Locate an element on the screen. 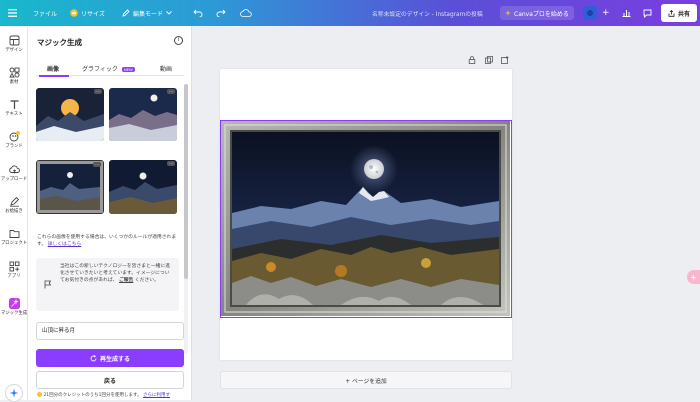 This screenshot has width=700, height=402. crown-icon is located at coordinates (74, 13).